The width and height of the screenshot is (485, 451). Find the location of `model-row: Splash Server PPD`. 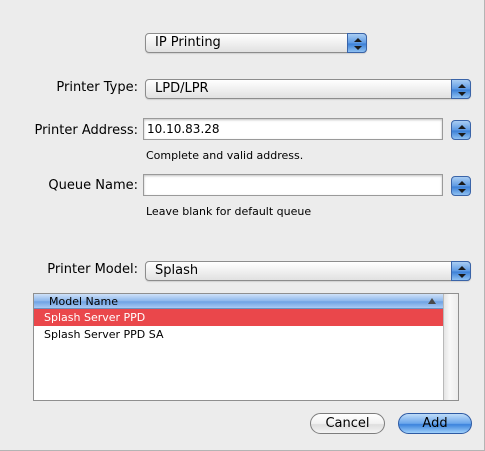

model-row: Splash Server PPD is located at coordinates (239, 317).